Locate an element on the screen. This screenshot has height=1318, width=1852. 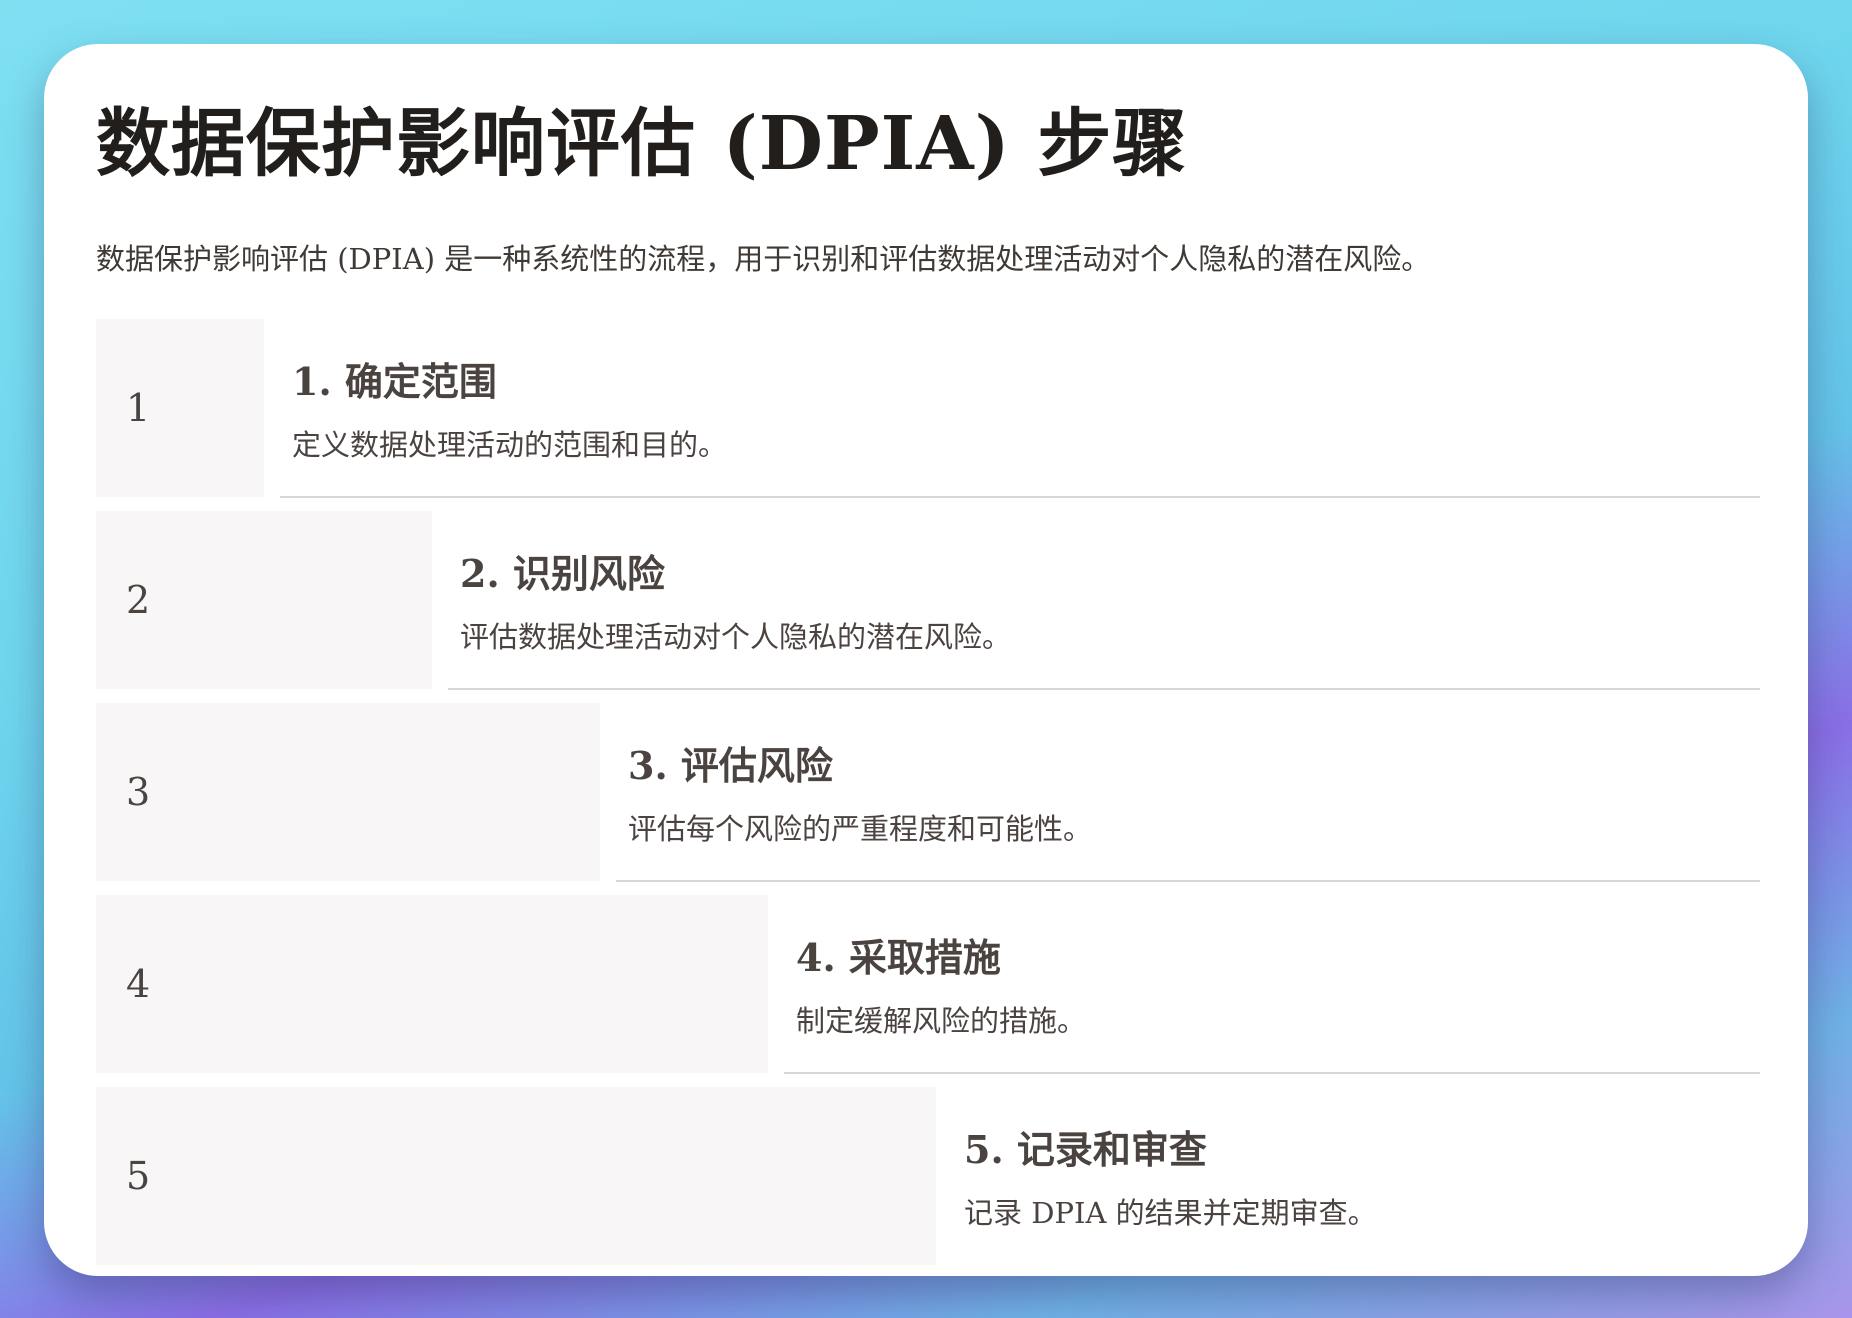
step-description: 评估数据处理活动对个人隐私的潜在风险。 is located at coordinates (736, 637).